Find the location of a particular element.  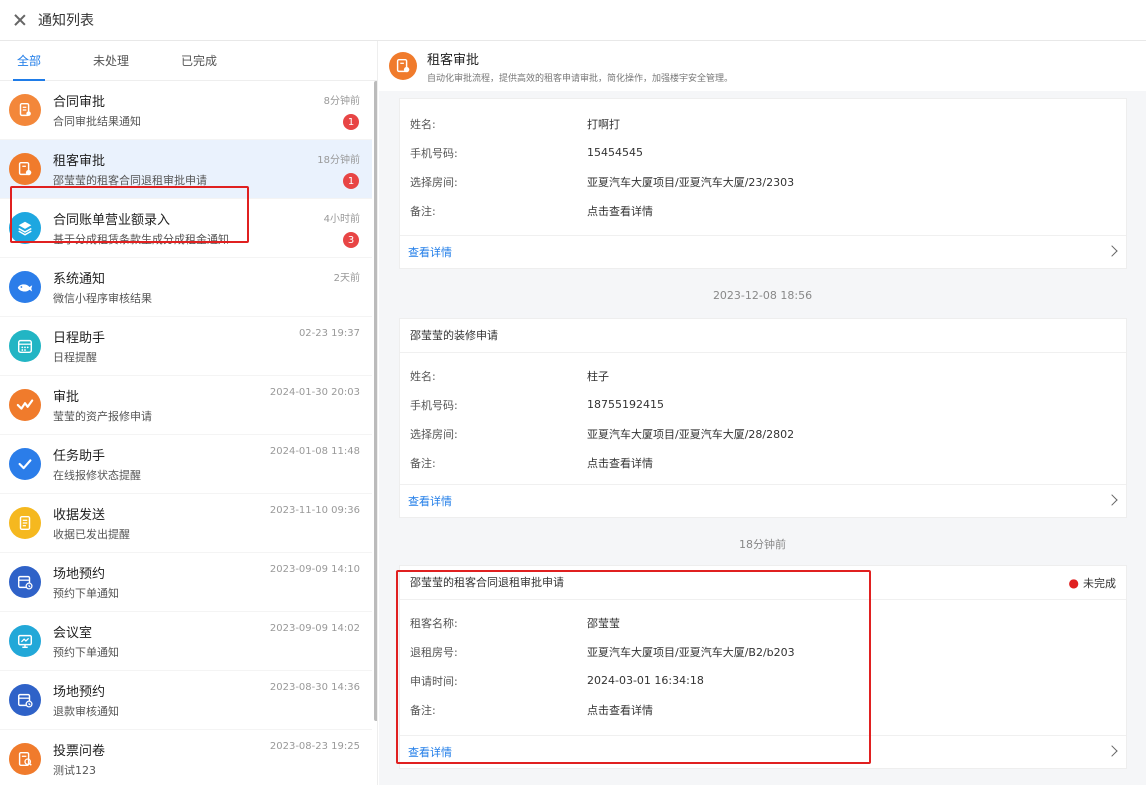

notification-time: 2023-09-09 14:10 is located at coordinates (314, 569).